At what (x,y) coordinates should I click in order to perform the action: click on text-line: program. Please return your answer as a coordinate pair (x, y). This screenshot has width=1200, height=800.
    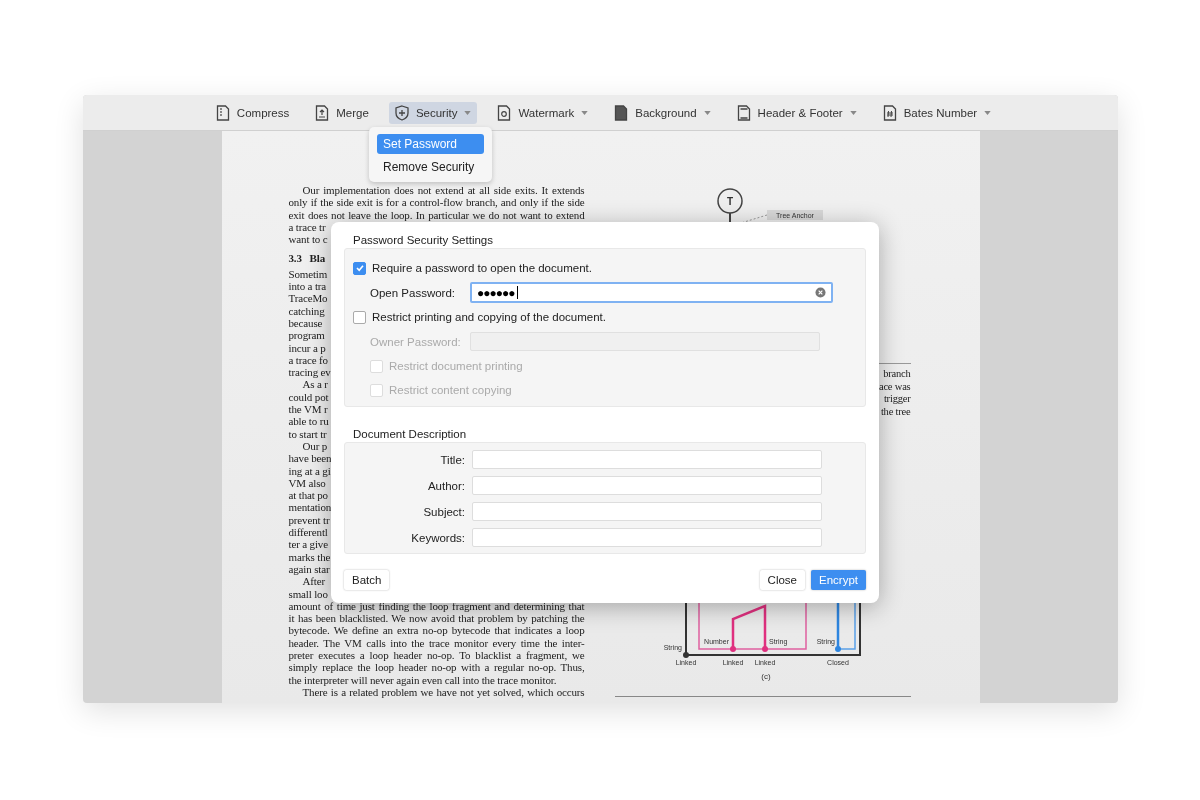
    Looking at the image, I should click on (306, 335).